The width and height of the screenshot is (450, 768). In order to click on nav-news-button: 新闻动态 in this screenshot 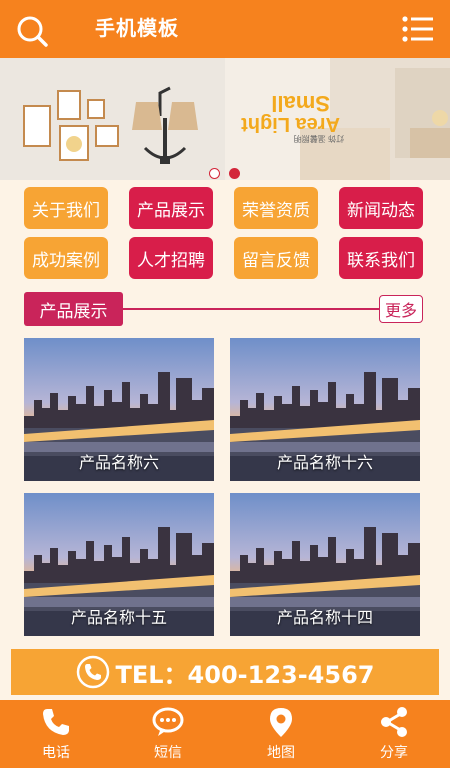, I will do `click(381, 208)`.